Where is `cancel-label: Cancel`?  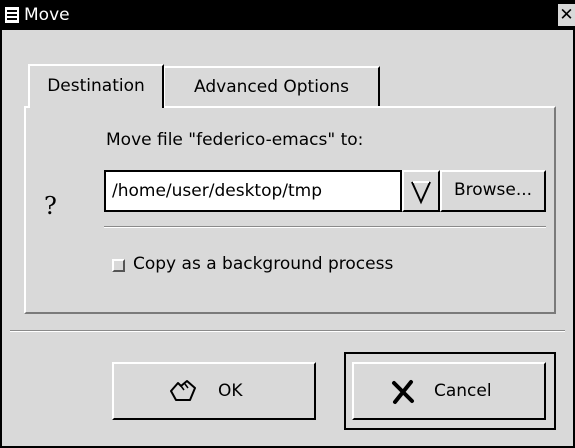 cancel-label: Cancel is located at coordinates (463, 391).